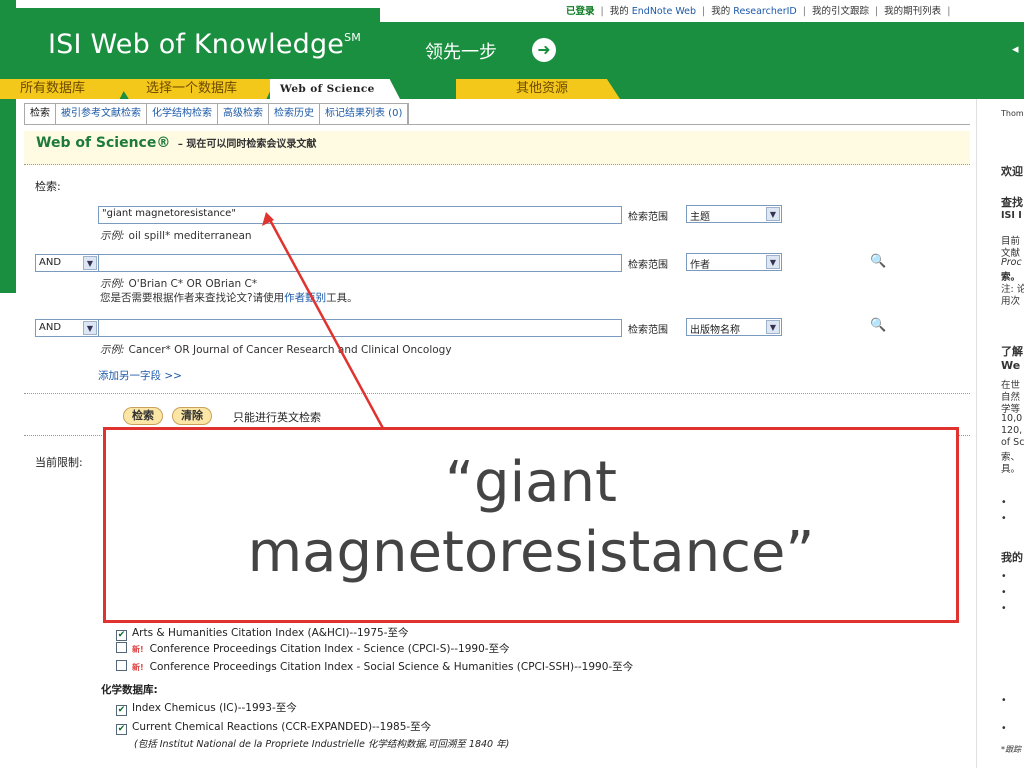  What do you see at coordinates (59, 462) in the screenshot?
I see `current-limits-label: 当前限制:` at bounding box center [59, 462].